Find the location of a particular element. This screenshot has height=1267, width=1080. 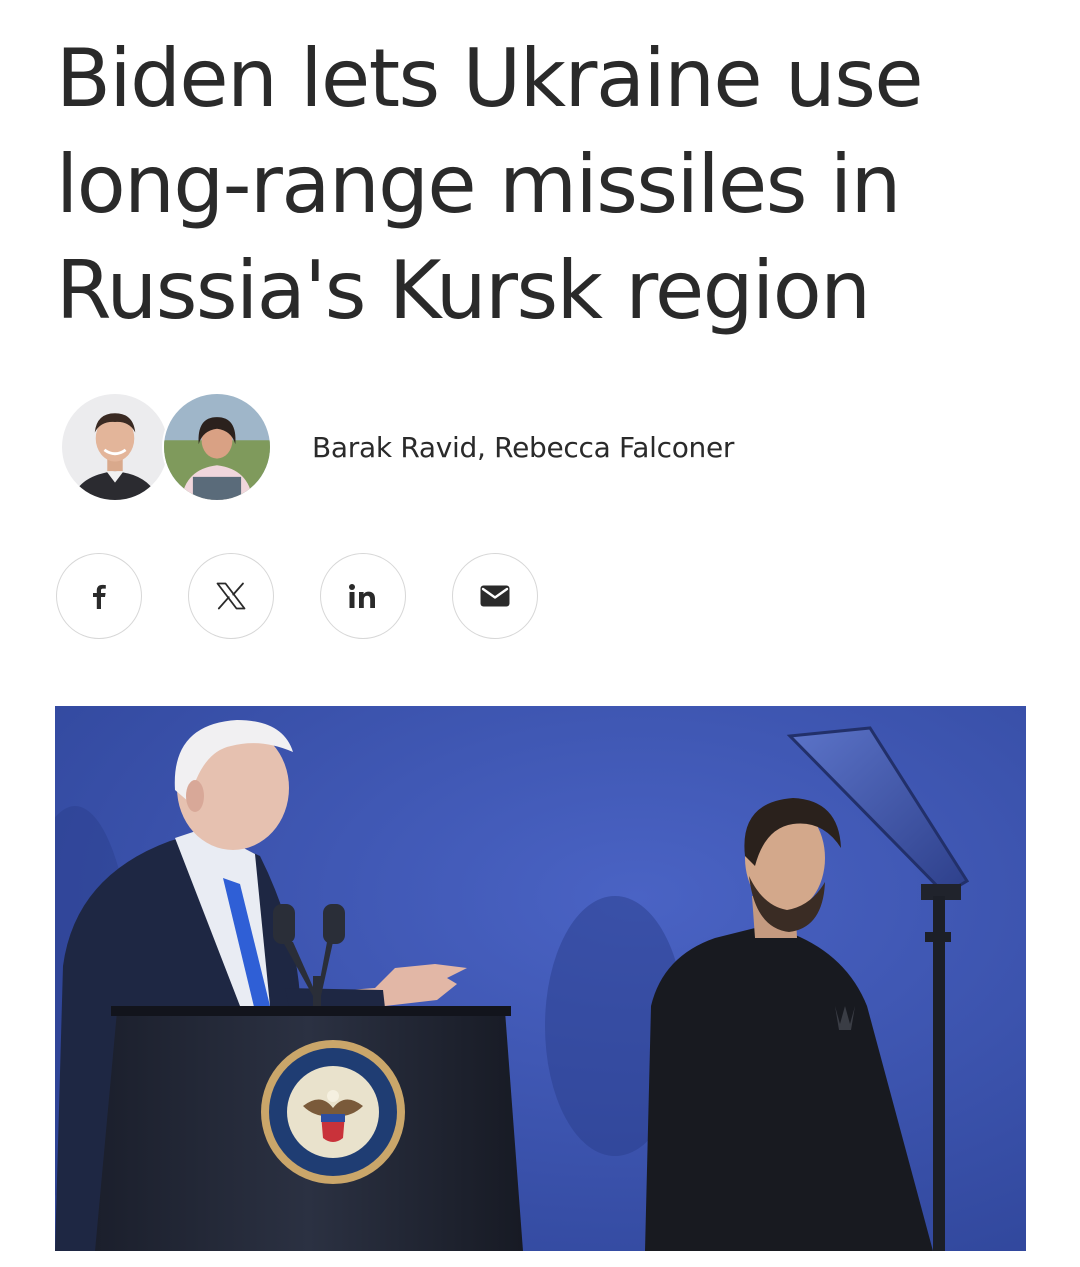

share-email-button is located at coordinates (495, 596).